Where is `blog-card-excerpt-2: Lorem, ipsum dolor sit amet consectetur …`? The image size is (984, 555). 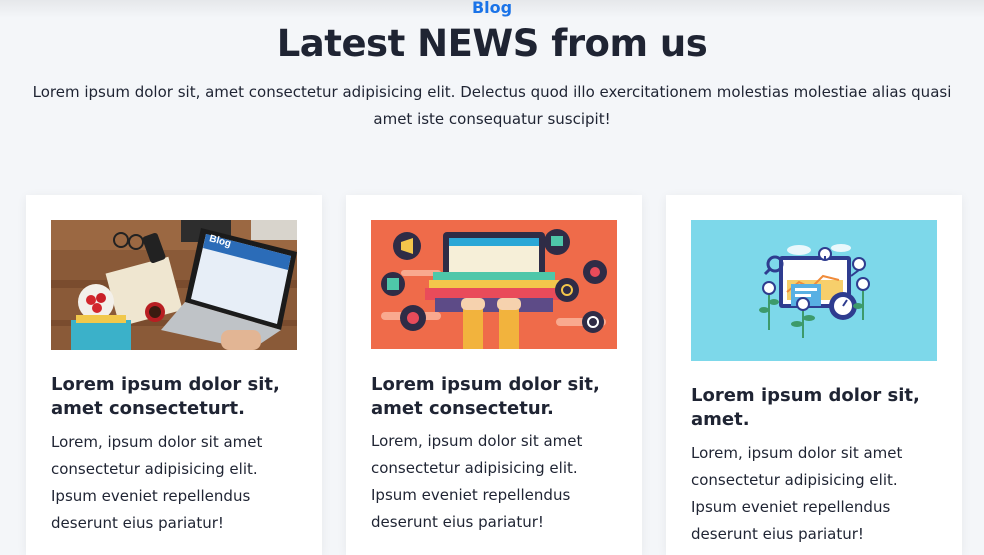
blog-card-excerpt-2: Lorem, ipsum dolor sit amet consectetur … is located at coordinates (477, 481).